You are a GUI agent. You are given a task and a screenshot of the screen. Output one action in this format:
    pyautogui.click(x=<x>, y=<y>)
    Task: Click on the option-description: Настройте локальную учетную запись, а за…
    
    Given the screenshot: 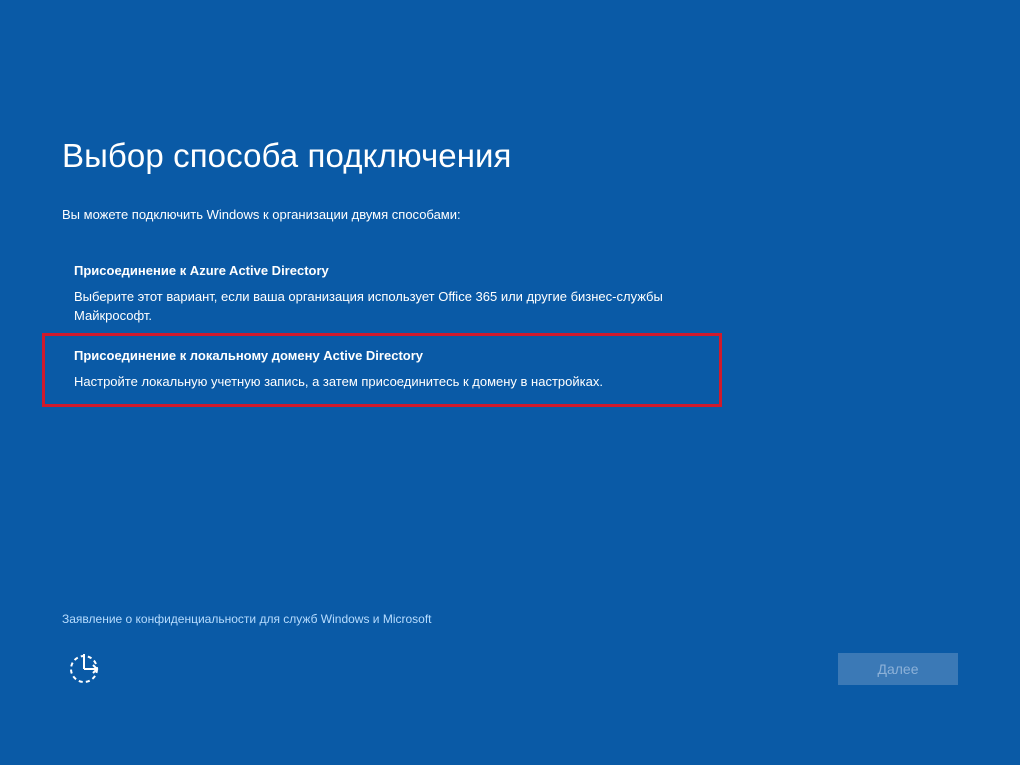 What is the action you would take?
    pyautogui.click(x=338, y=381)
    